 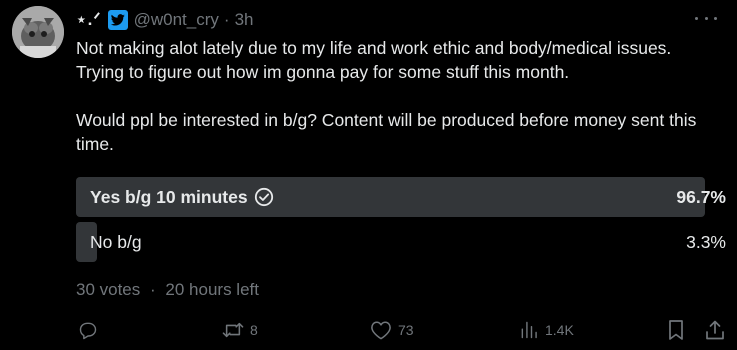 I want to click on poll-option-yes: Yes b/g 10 minutes 96.7%, so click(x=401, y=197).